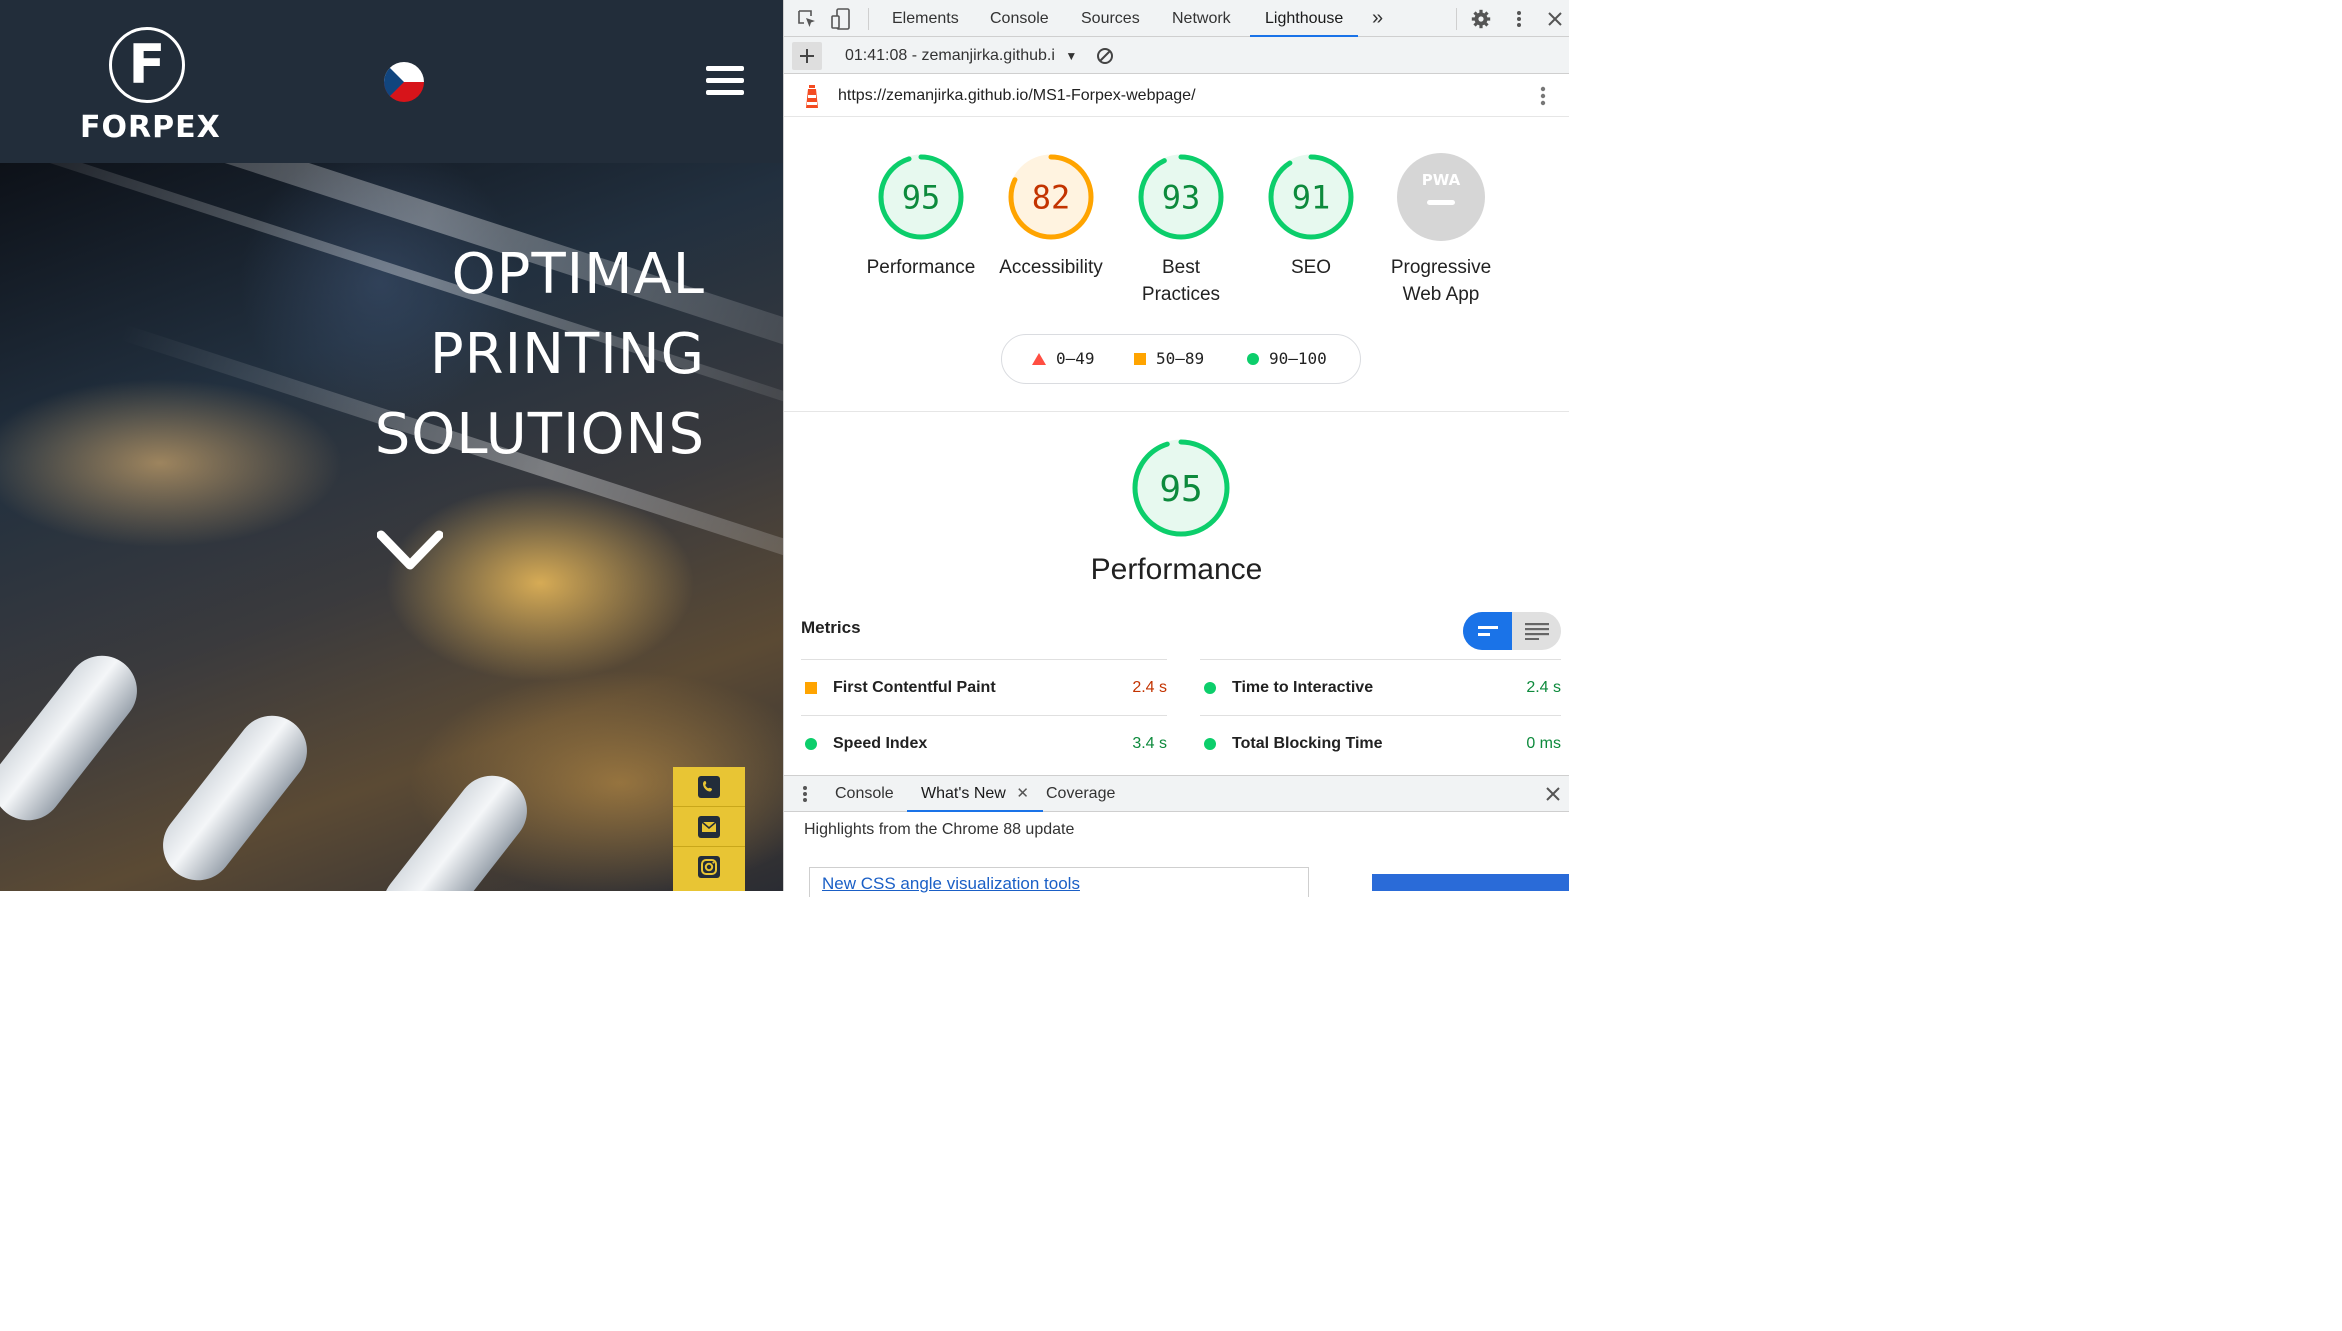 The width and height of the screenshot is (2342, 1331). Describe the element at coordinates (1253, 359) in the screenshot. I see `circle-icon` at that location.